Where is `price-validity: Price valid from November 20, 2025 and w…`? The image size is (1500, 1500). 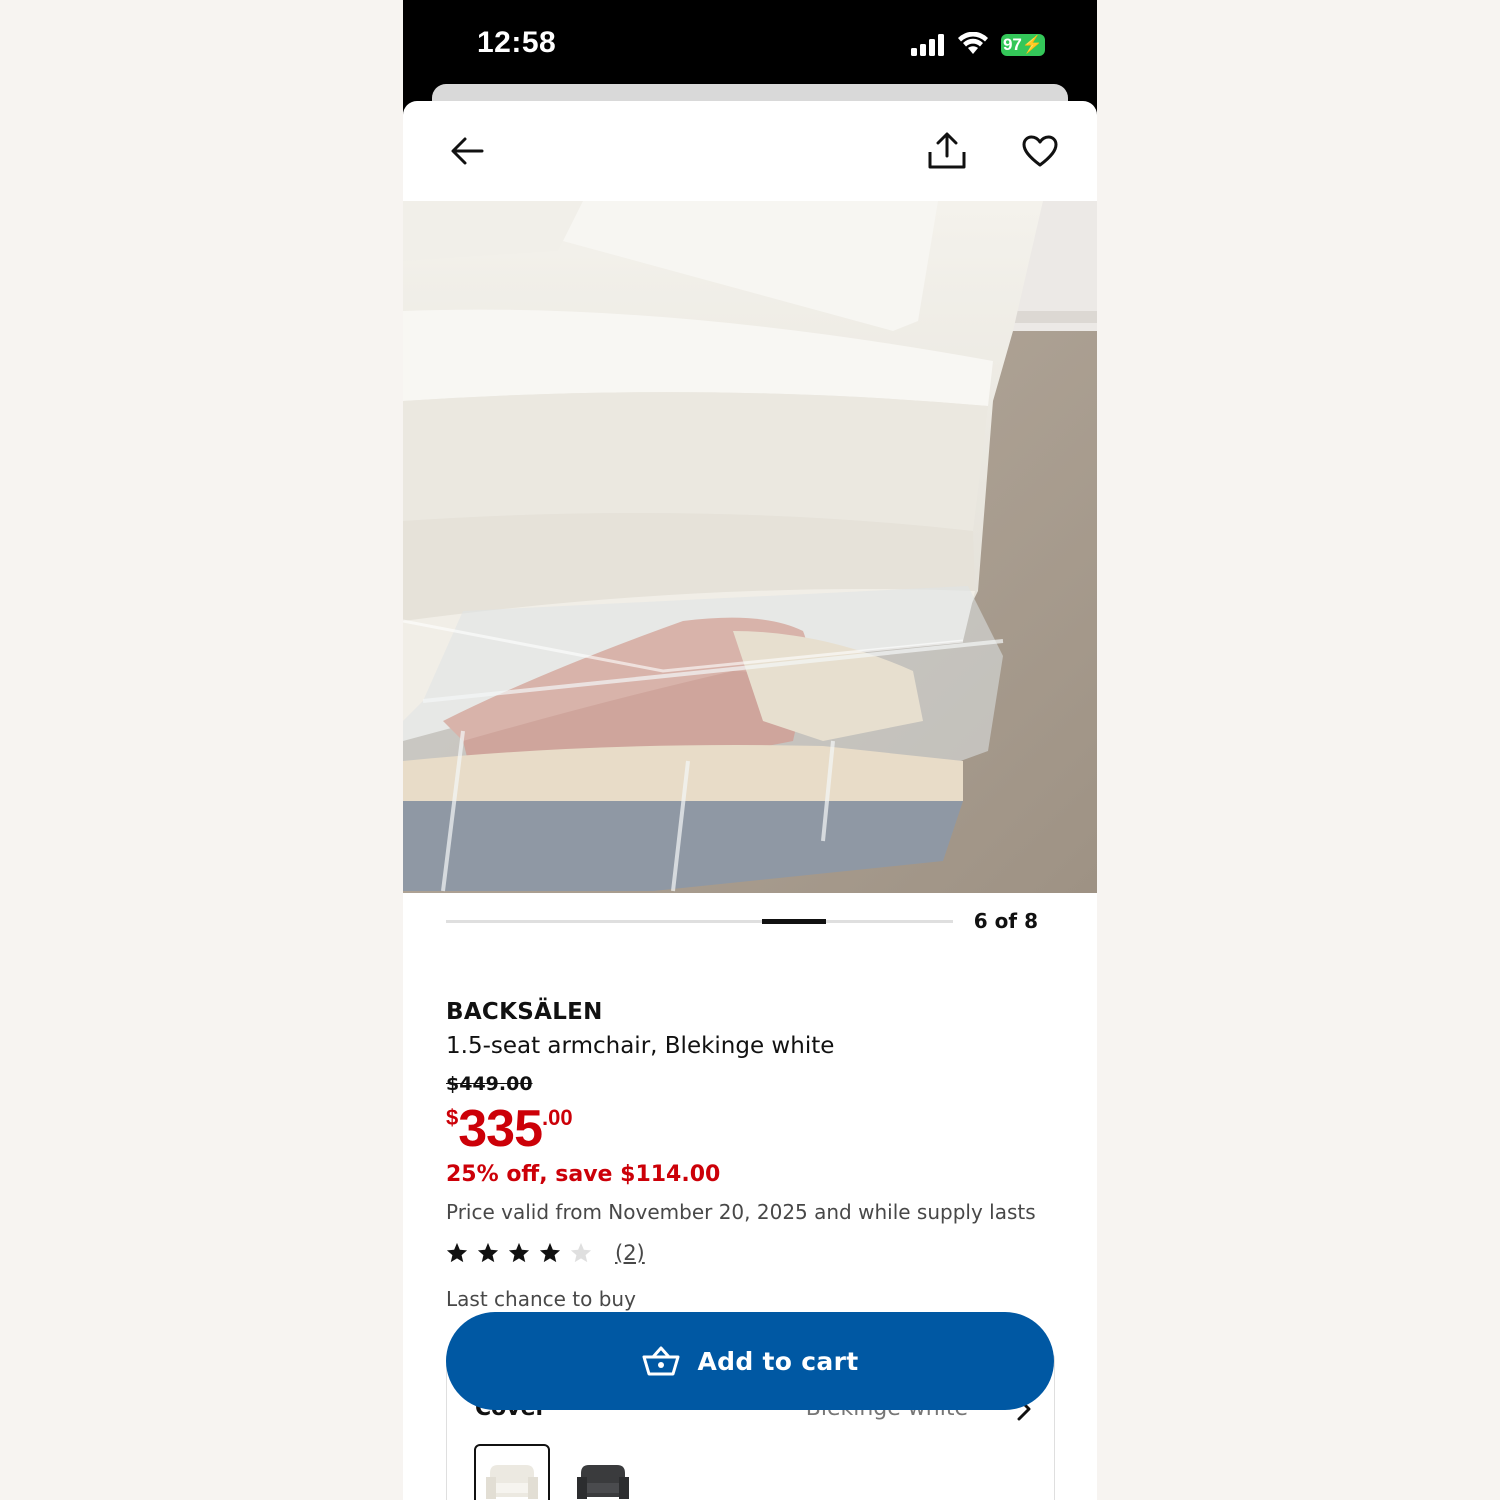
price-validity: Price valid from November 20, 2025 and w… is located at coordinates (741, 1212).